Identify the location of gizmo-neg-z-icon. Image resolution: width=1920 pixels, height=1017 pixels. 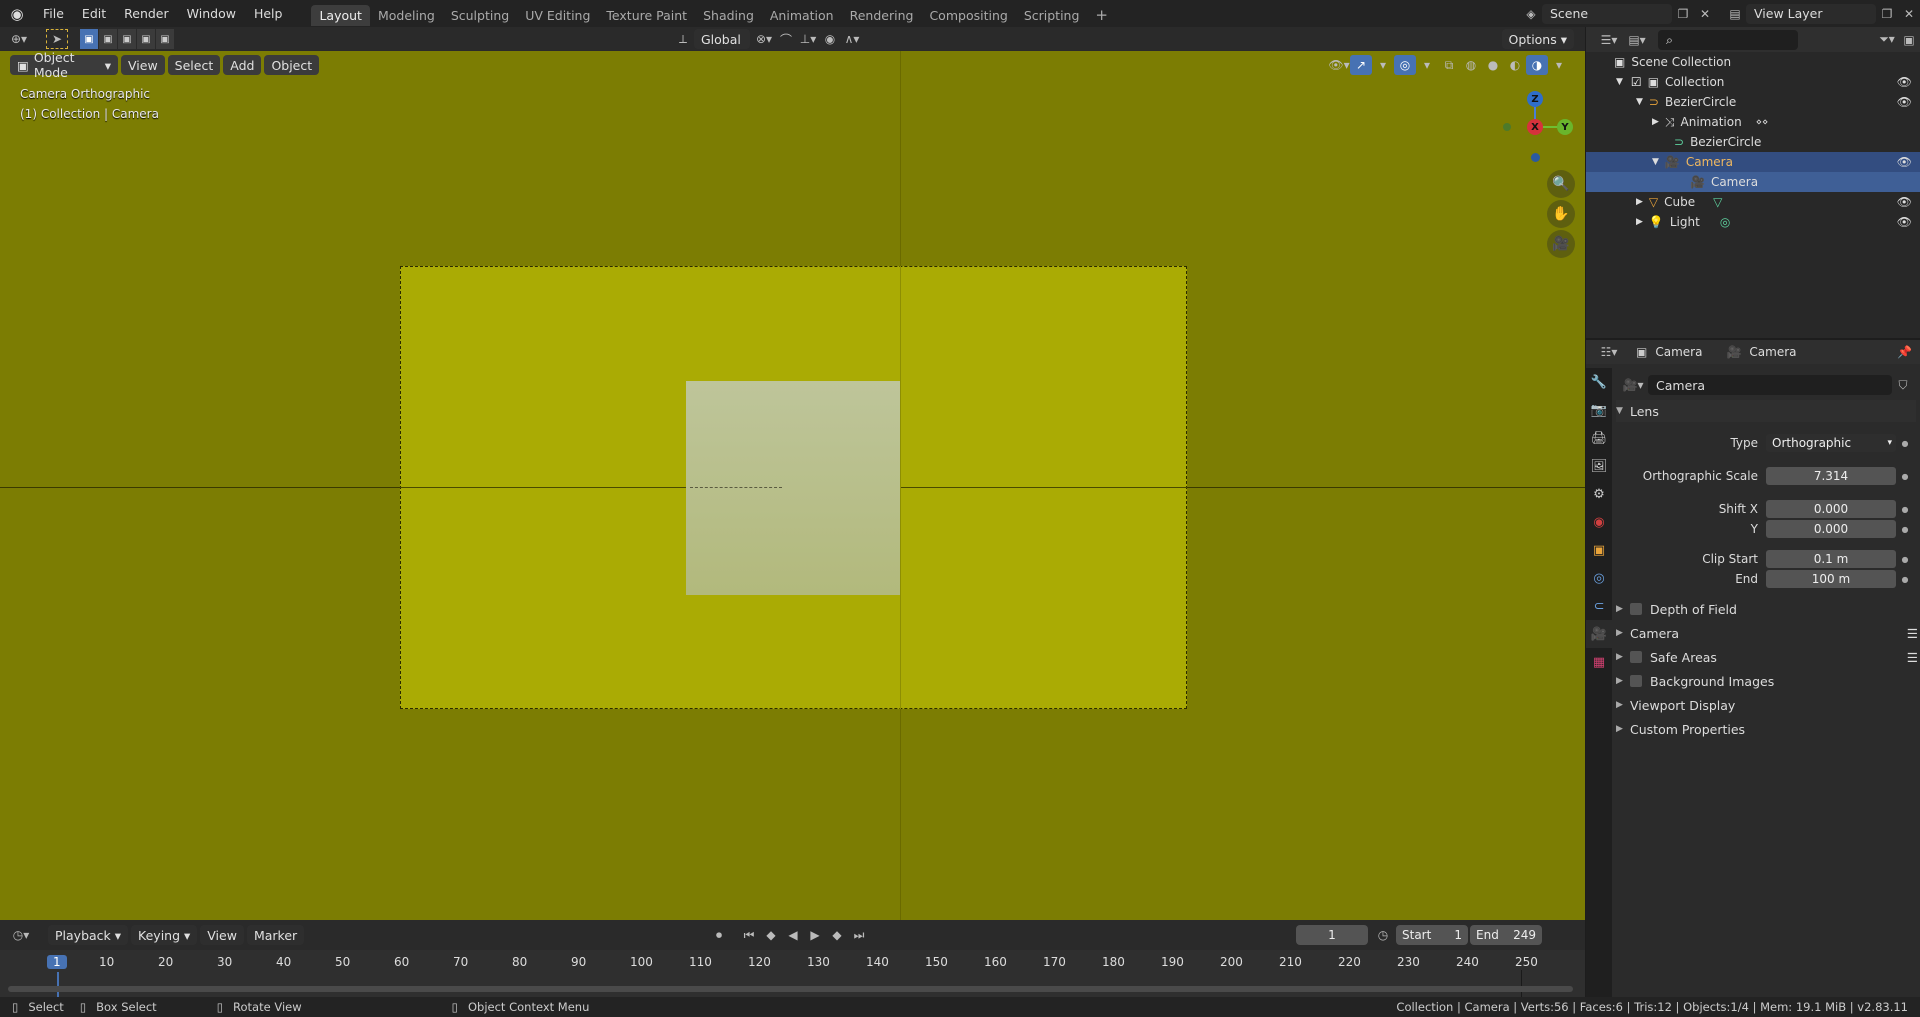
(1535, 157).